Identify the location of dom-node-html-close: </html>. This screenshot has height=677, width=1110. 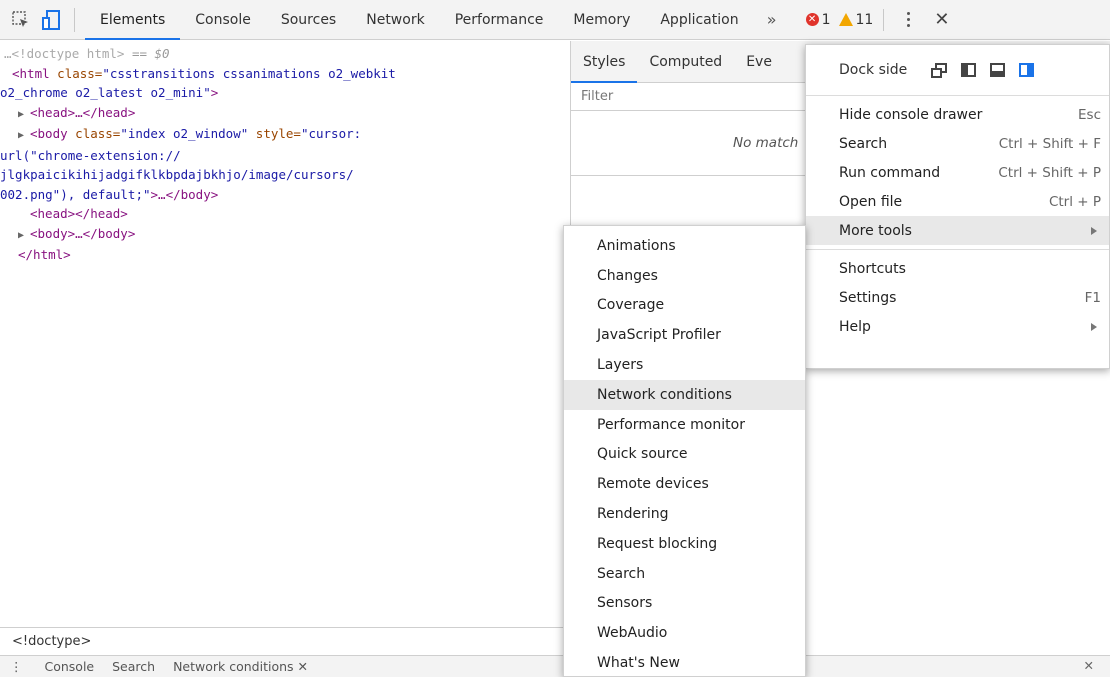
(285, 255).